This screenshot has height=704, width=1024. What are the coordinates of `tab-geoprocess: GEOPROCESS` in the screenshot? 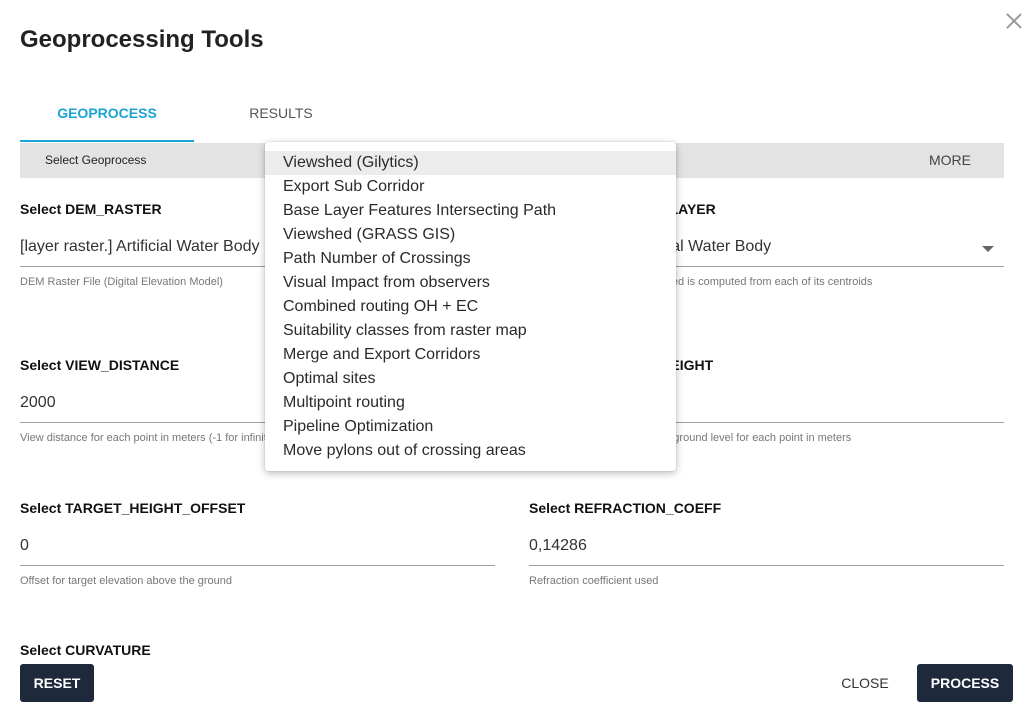 It's located at (107, 114).